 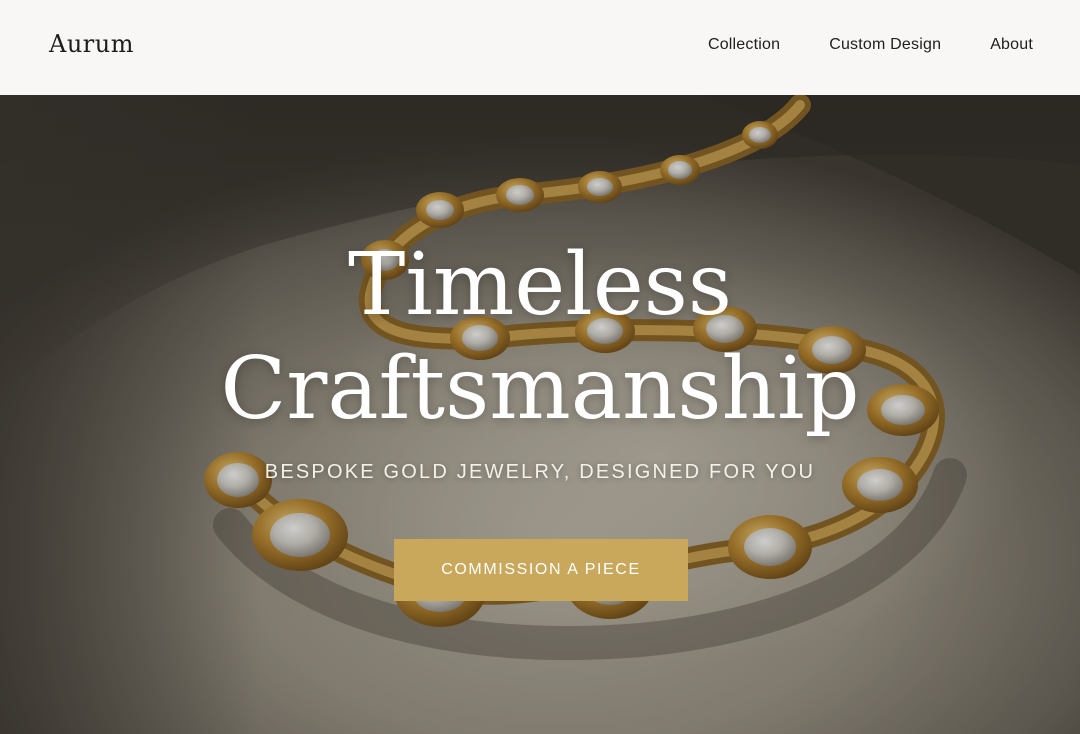 What do you see at coordinates (540, 47) in the screenshot?
I see `site-header: Aurum Collection Custom Design About` at bounding box center [540, 47].